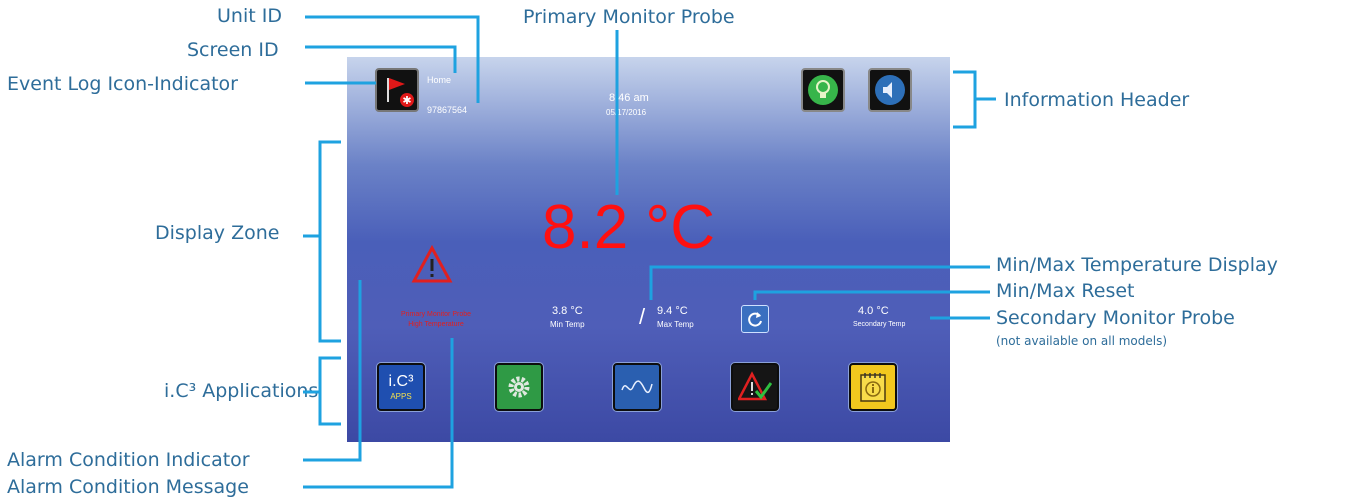 This screenshot has height=503, width=1346. I want to click on leader-alarm-message, so click(378, 413).